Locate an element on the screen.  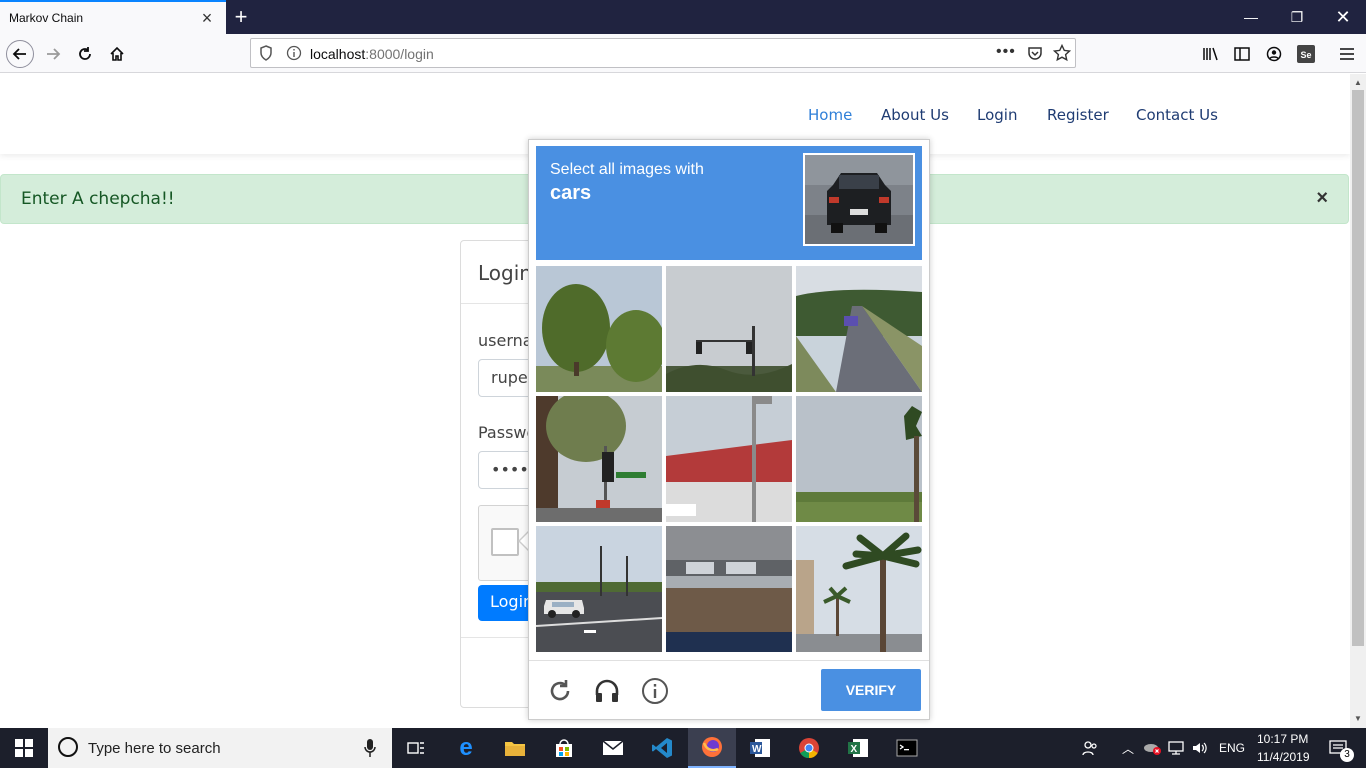
scroll-down-icon: ▼ is located at coordinates (1358, 718).